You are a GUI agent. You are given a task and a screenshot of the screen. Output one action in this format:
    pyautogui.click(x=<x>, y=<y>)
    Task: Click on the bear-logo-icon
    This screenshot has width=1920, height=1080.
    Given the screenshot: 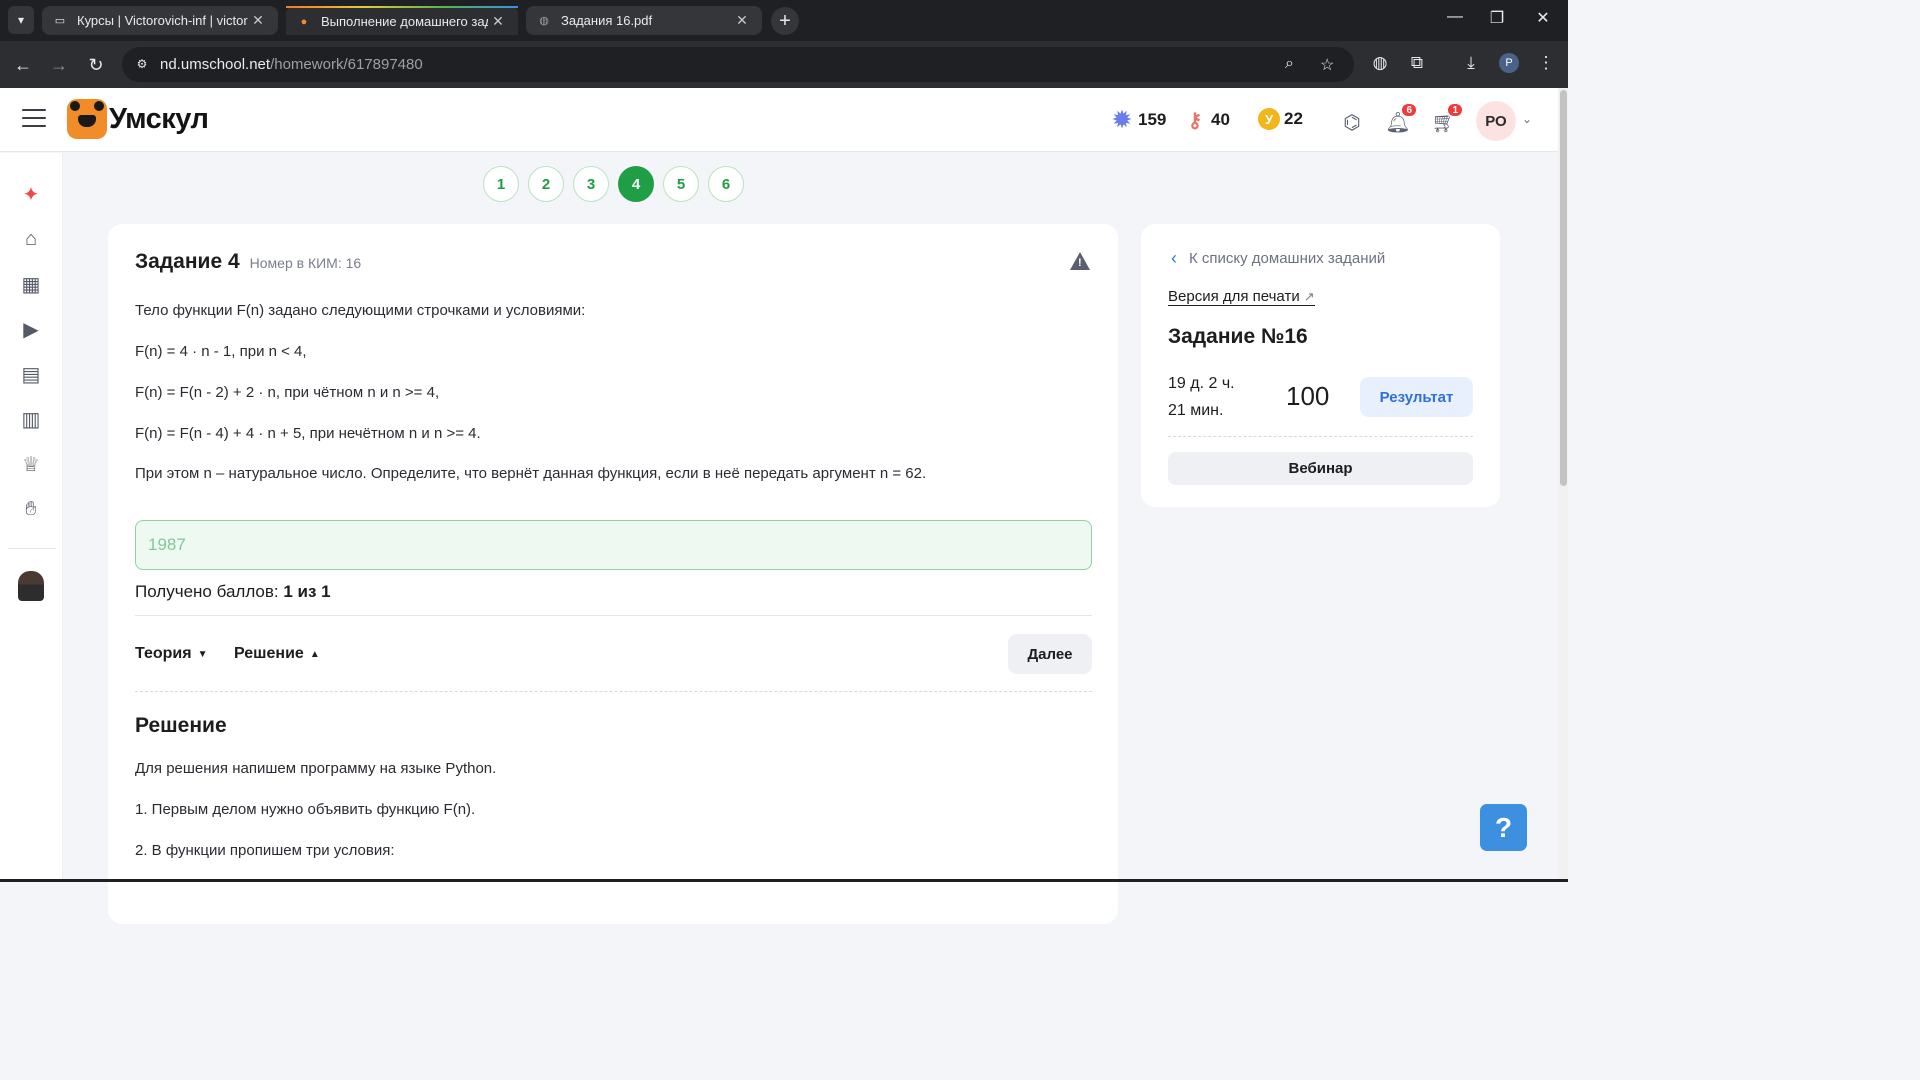 What is the action you would take?
    pyautogui.click(x=87, y=119)
    